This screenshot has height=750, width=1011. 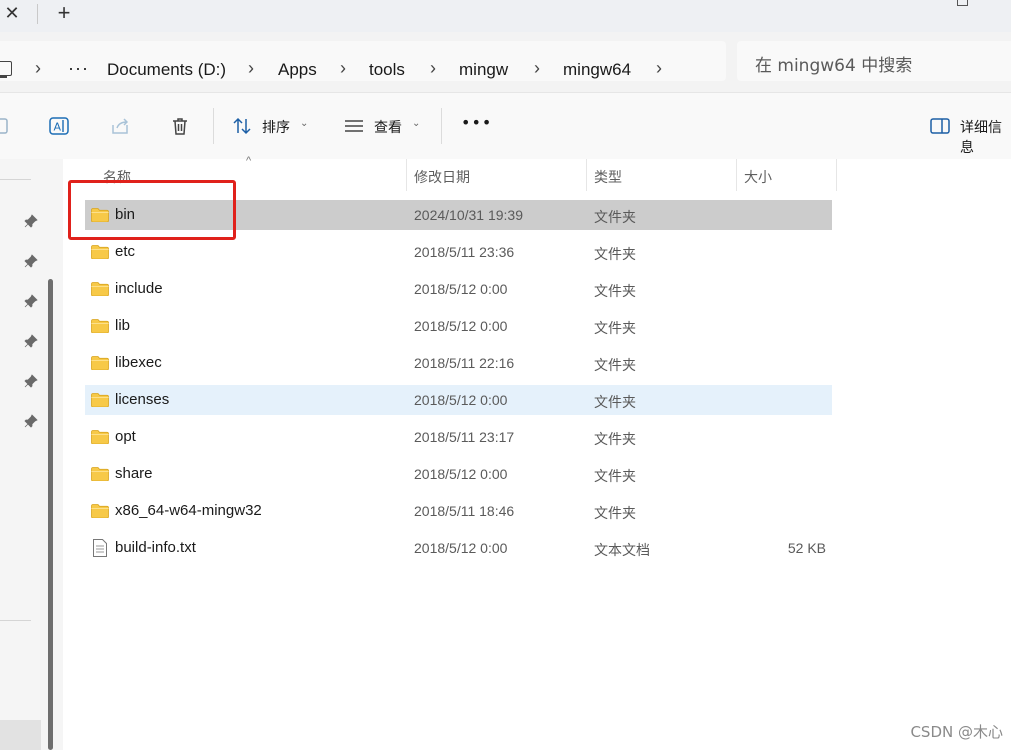 I want to click on sidebar-item, so click(x=20, y=735).